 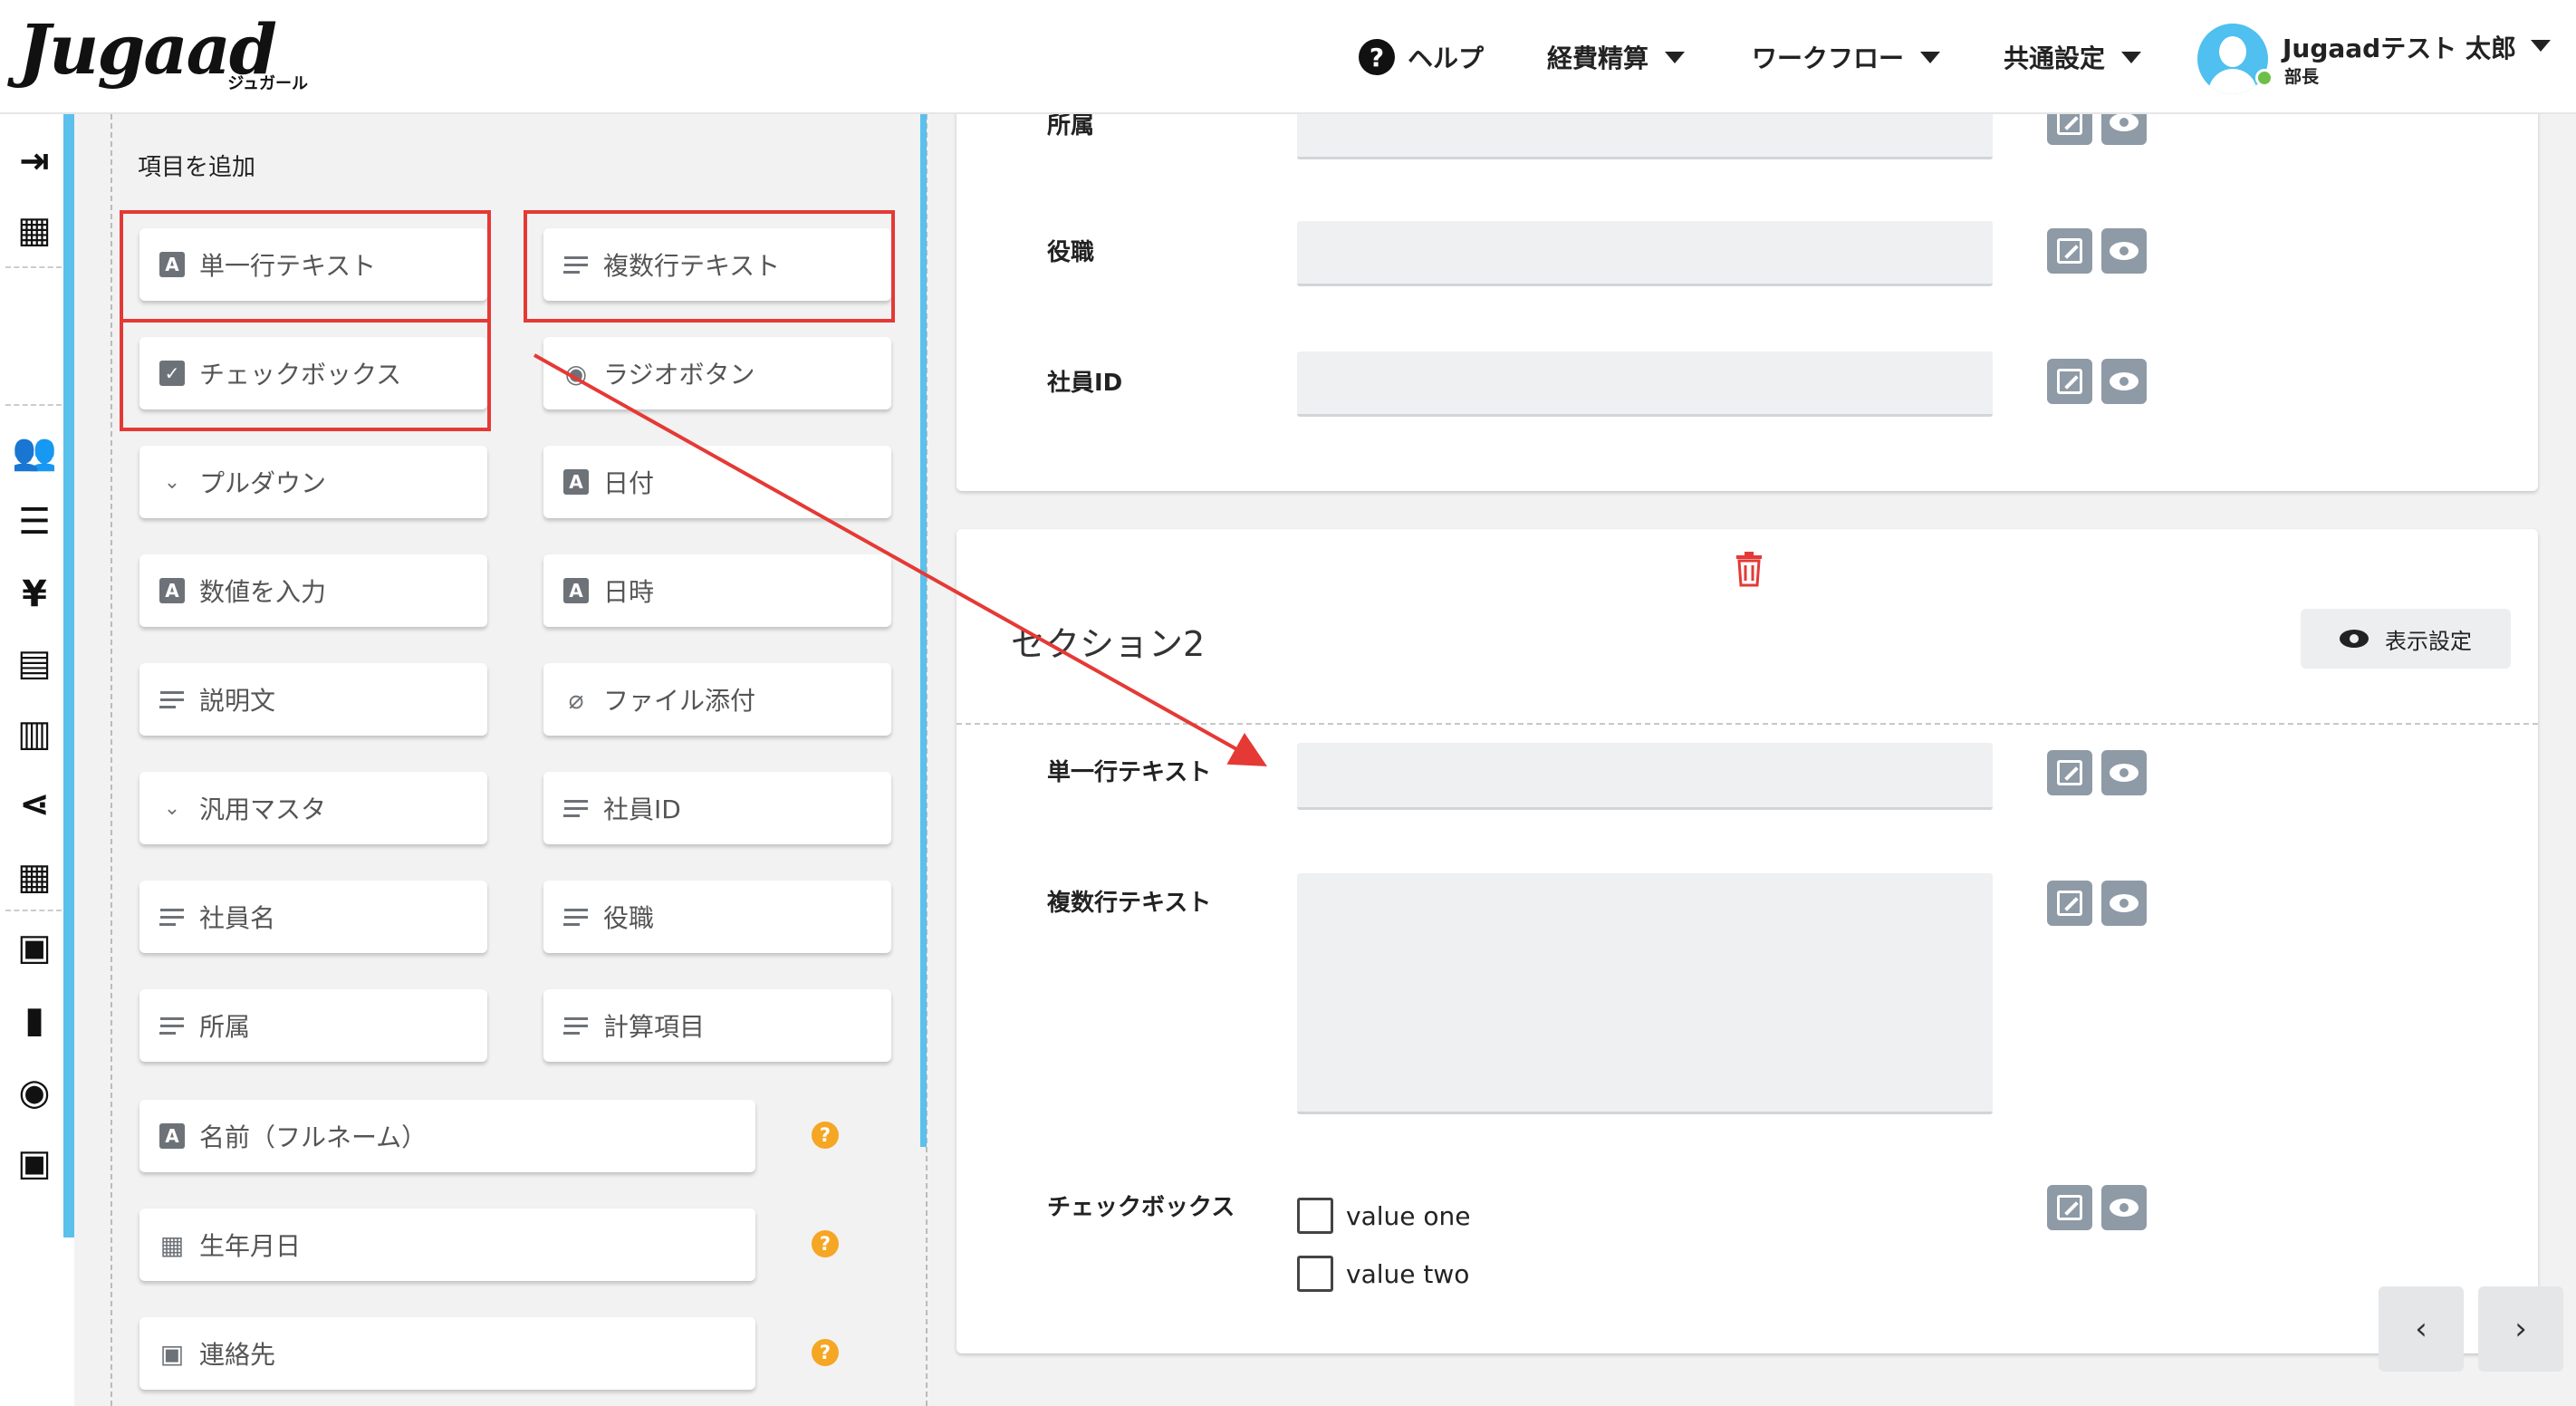 I want to click on palette-item-11: 社員ID, so click(x=717, y=808).